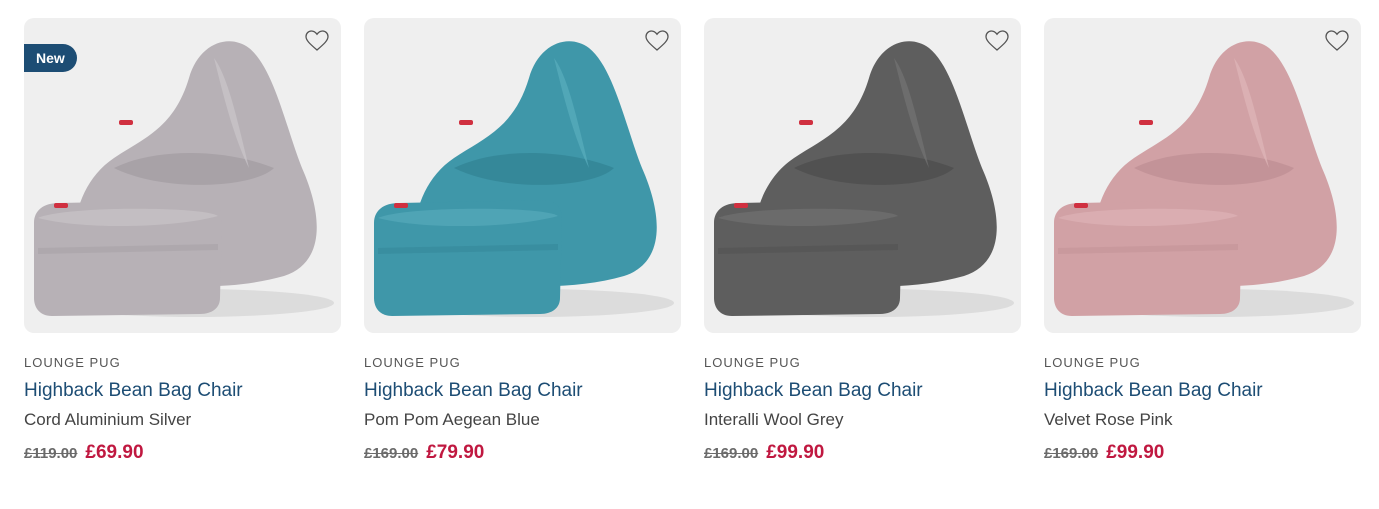  Describe the element at coordinates (1108, 419) in the screenshot. I see `variant-label: Velvet Rose Pink` at that location.